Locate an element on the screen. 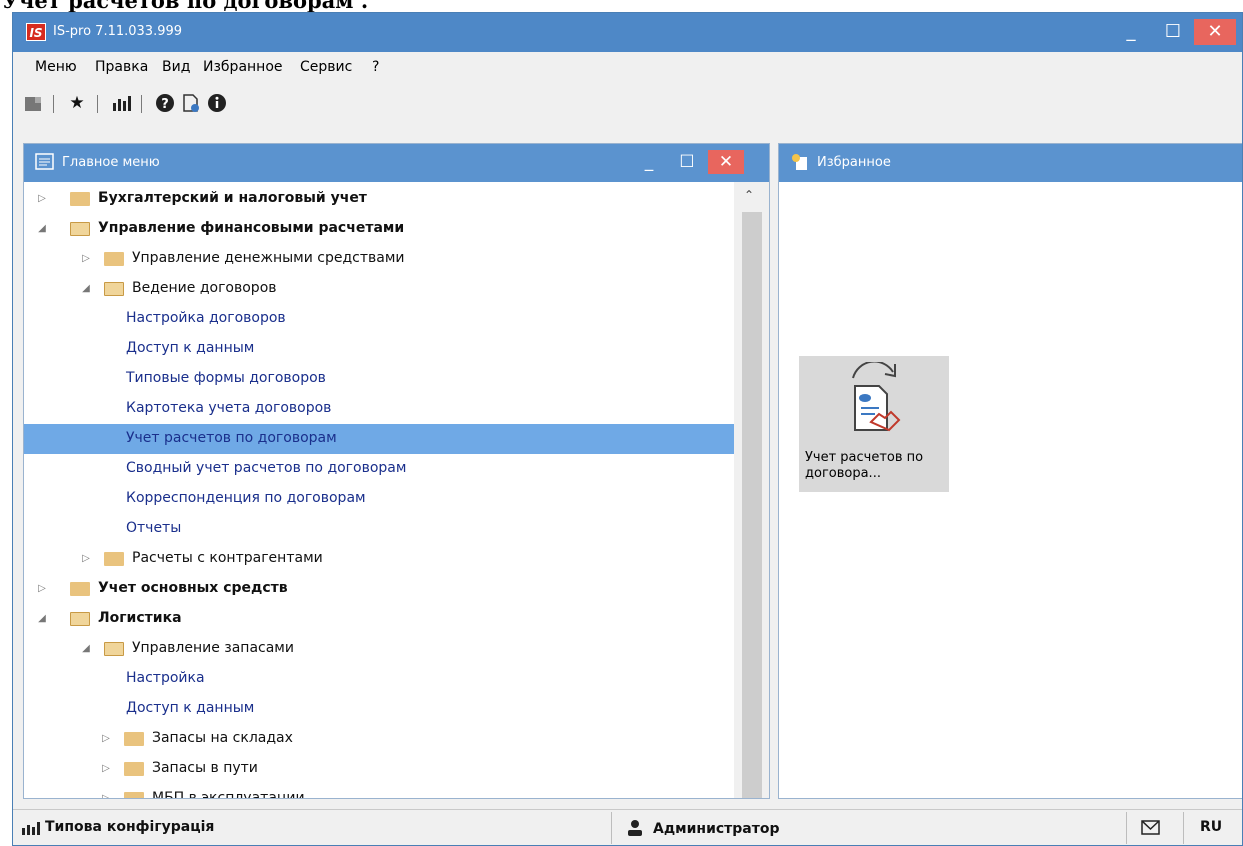 This screenshot has width=1243, height=846. chart-icon is located at coordinates (121, 103).